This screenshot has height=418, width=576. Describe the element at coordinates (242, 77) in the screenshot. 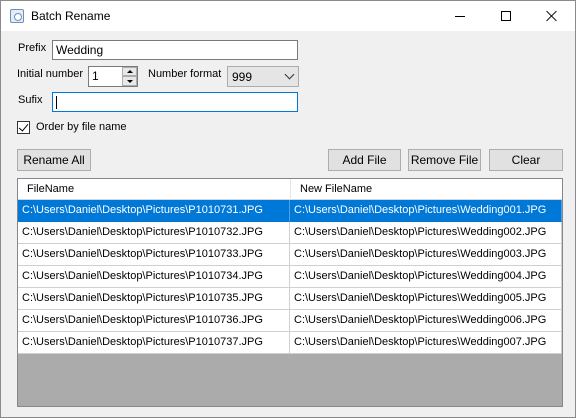

I see `number-format-value: 999` at that location.